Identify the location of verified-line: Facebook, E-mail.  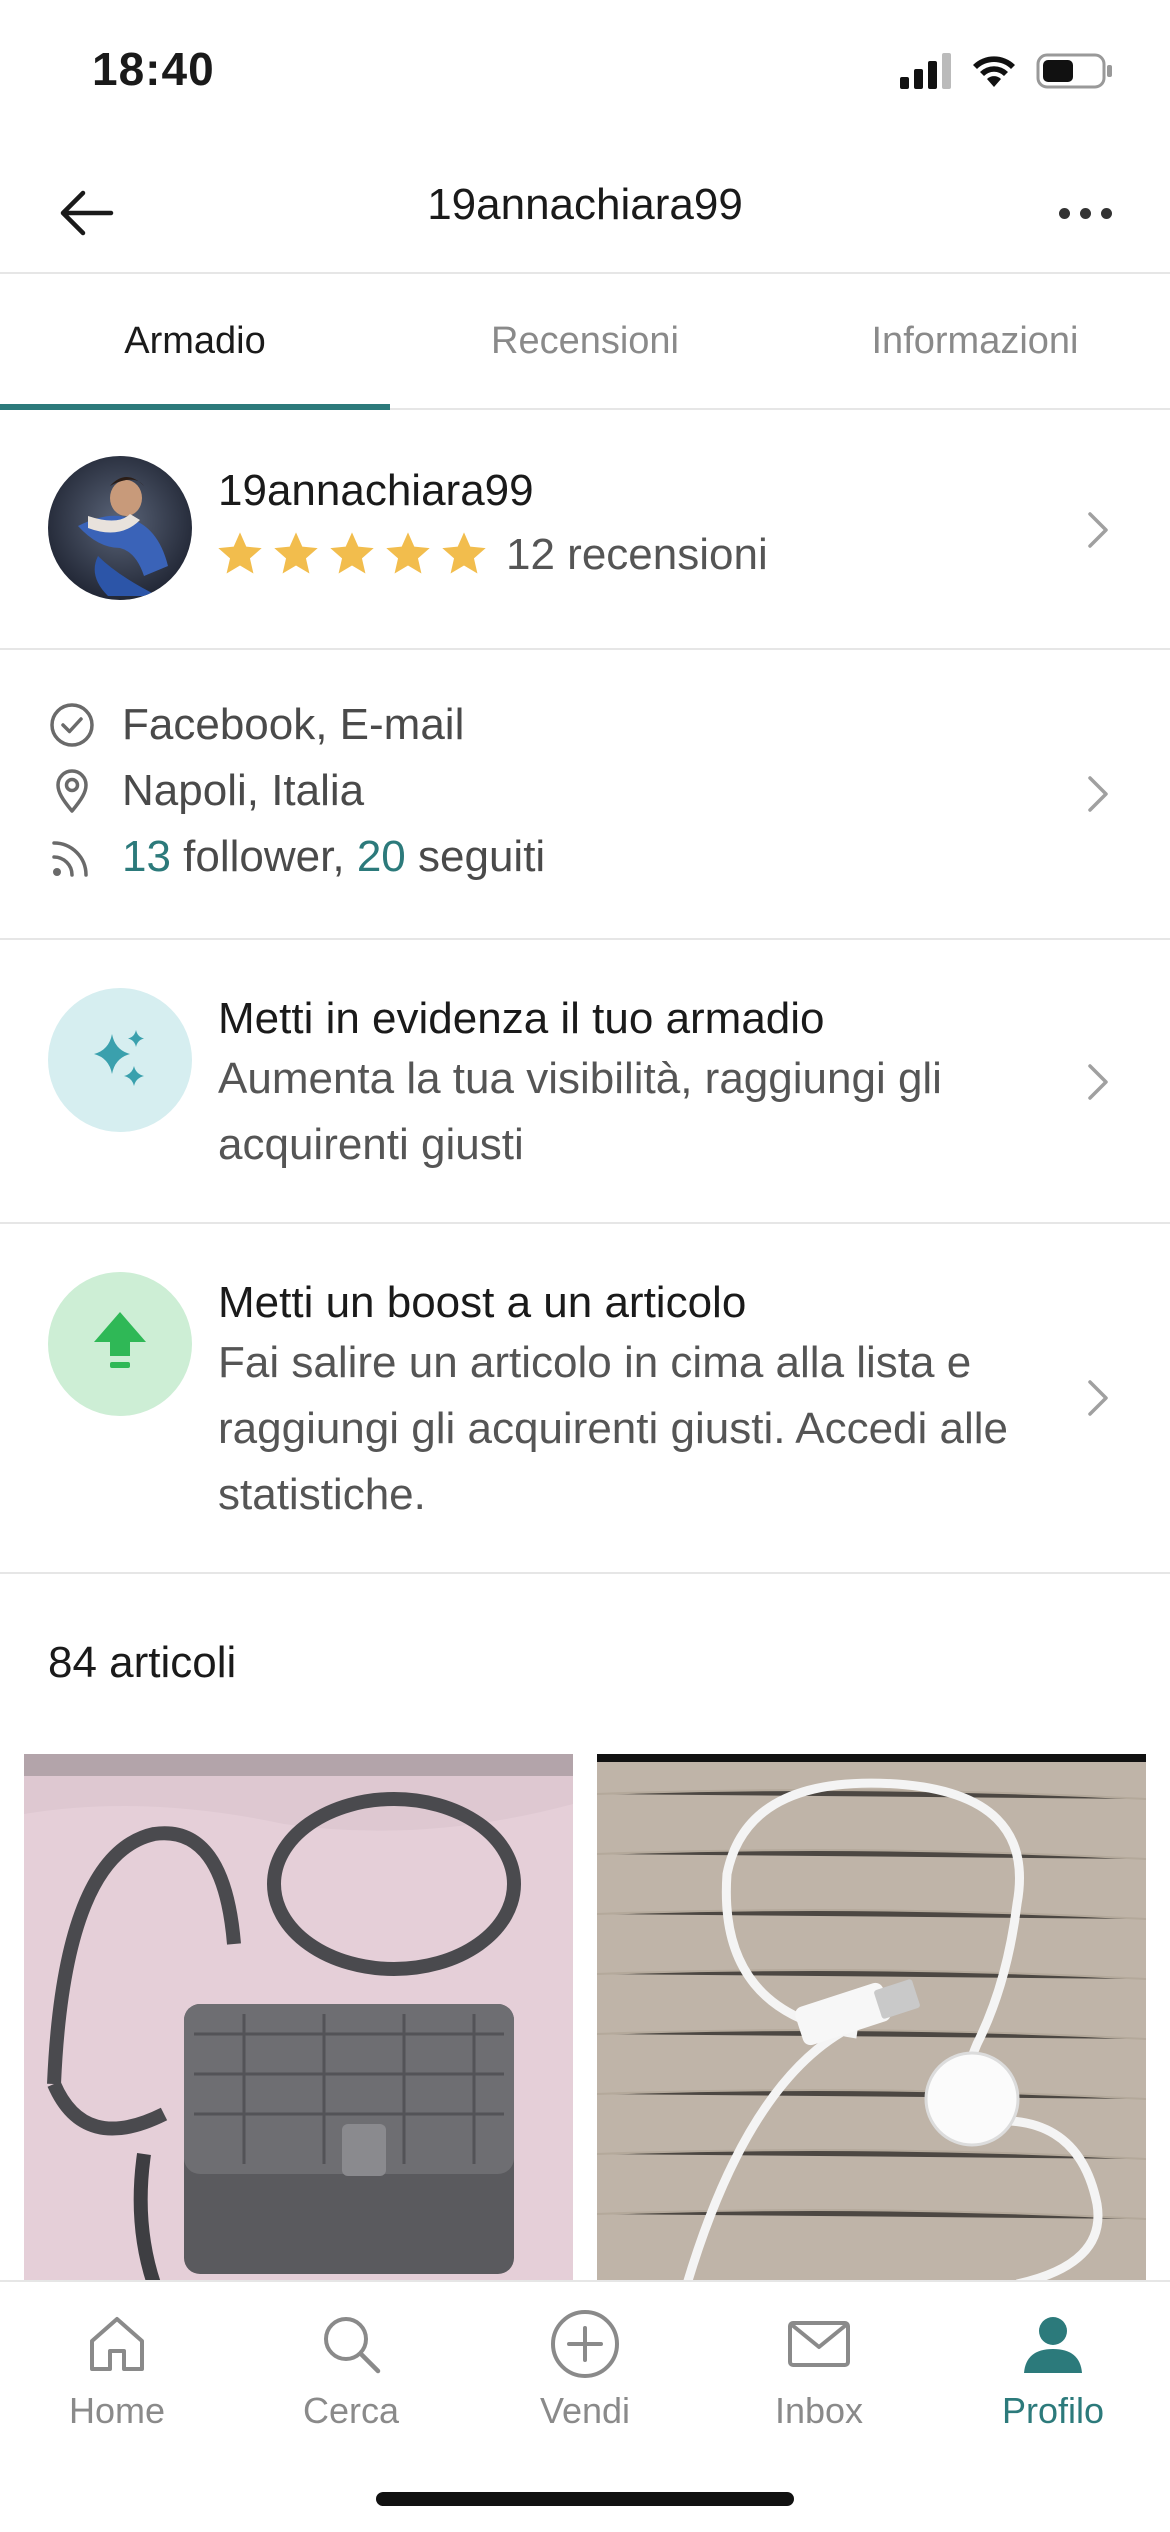
(256, 725).